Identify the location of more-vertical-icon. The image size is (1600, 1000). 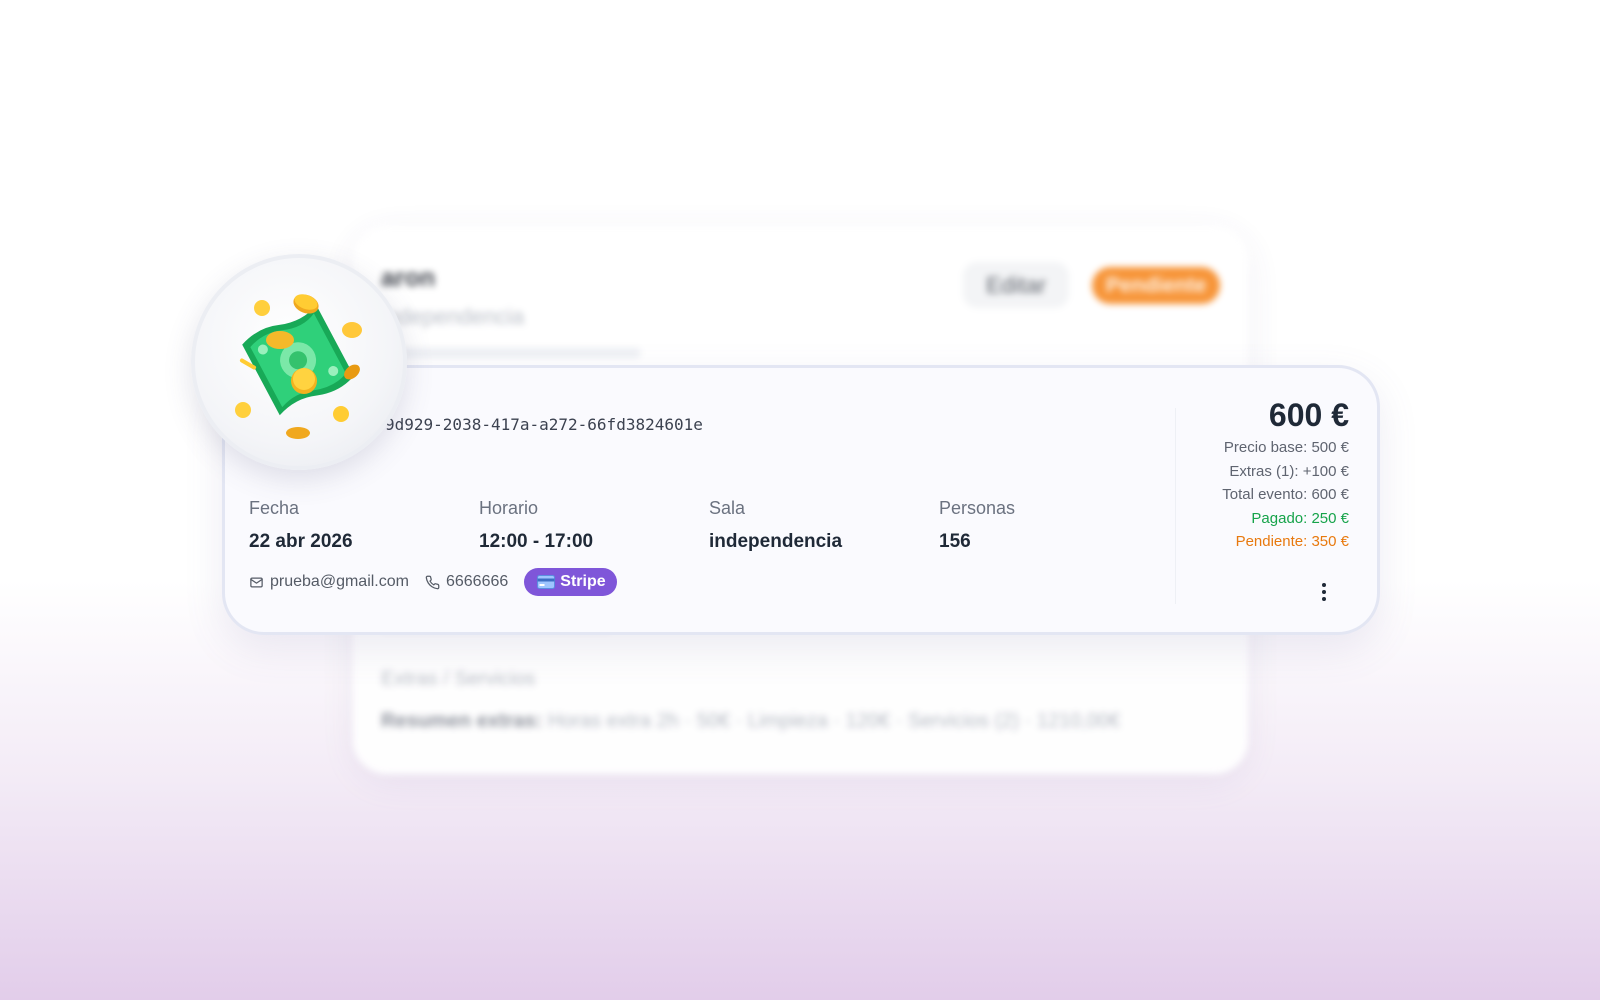
(1324, 585).